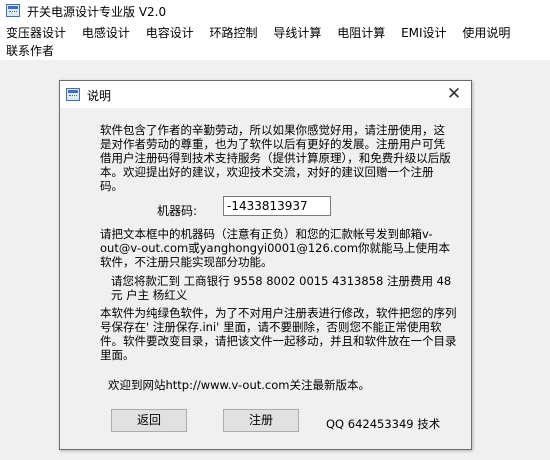  What do you see at coordinates (265, 94) in the screenshot?
I see `dialog-title-bar: 说明 ✕` at bounding box center [265, 94].